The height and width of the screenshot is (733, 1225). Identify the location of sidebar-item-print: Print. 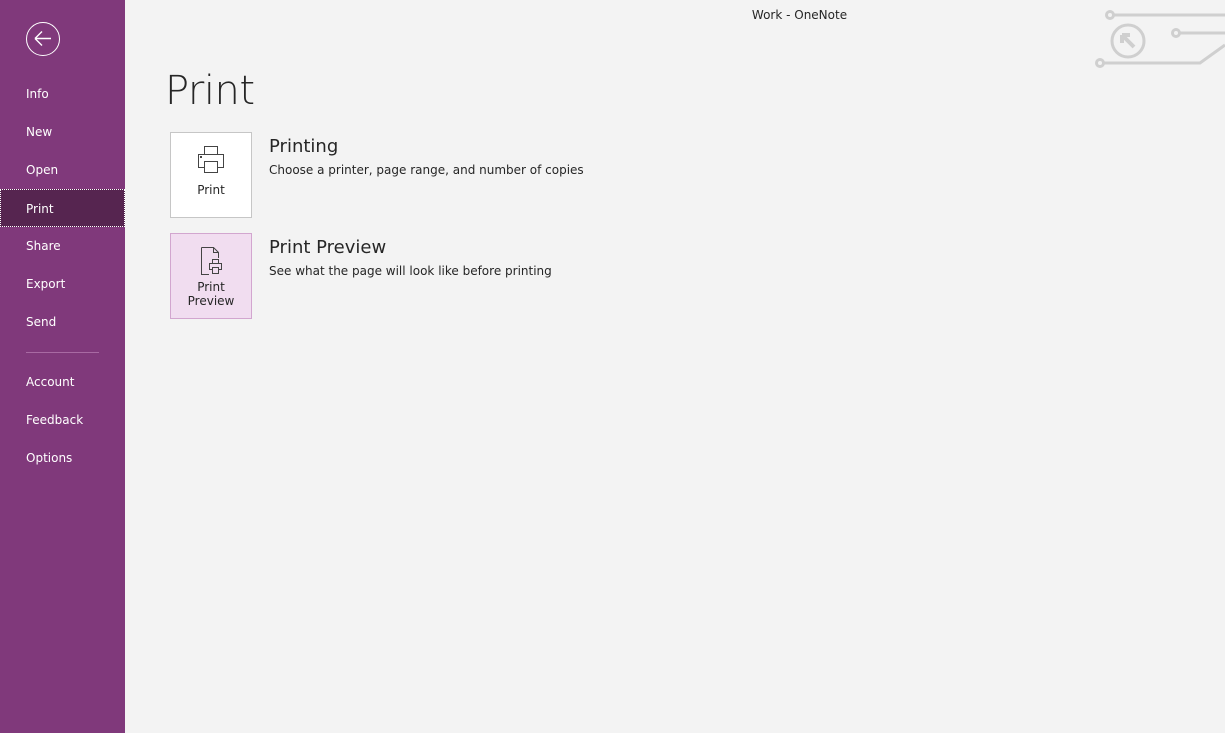
(62, 208).